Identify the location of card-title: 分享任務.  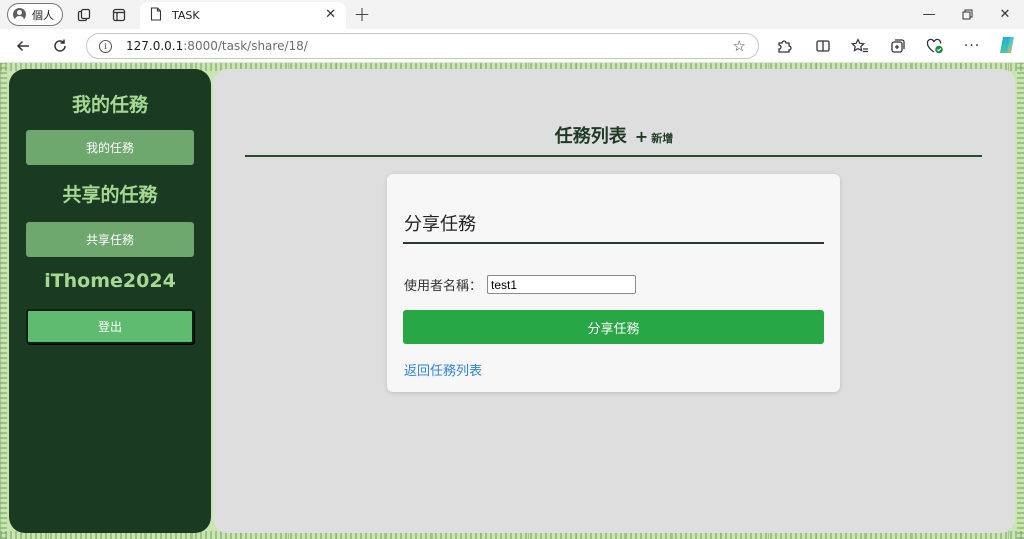
(440, 224).